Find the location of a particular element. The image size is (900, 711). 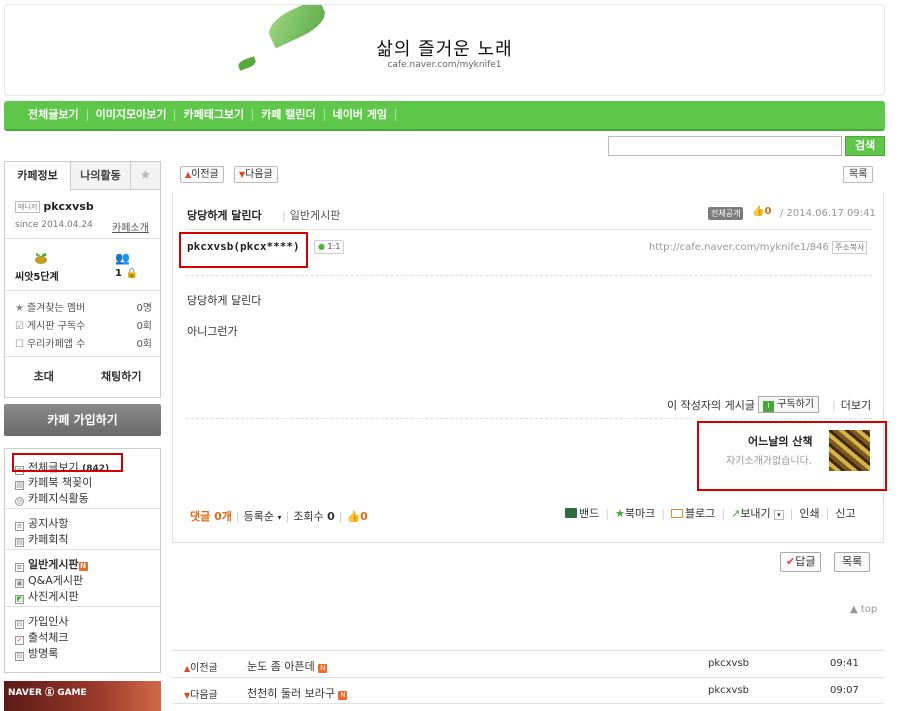

subscribe-button: ⌇ 구독하기 is located at coordinates (788, 404).